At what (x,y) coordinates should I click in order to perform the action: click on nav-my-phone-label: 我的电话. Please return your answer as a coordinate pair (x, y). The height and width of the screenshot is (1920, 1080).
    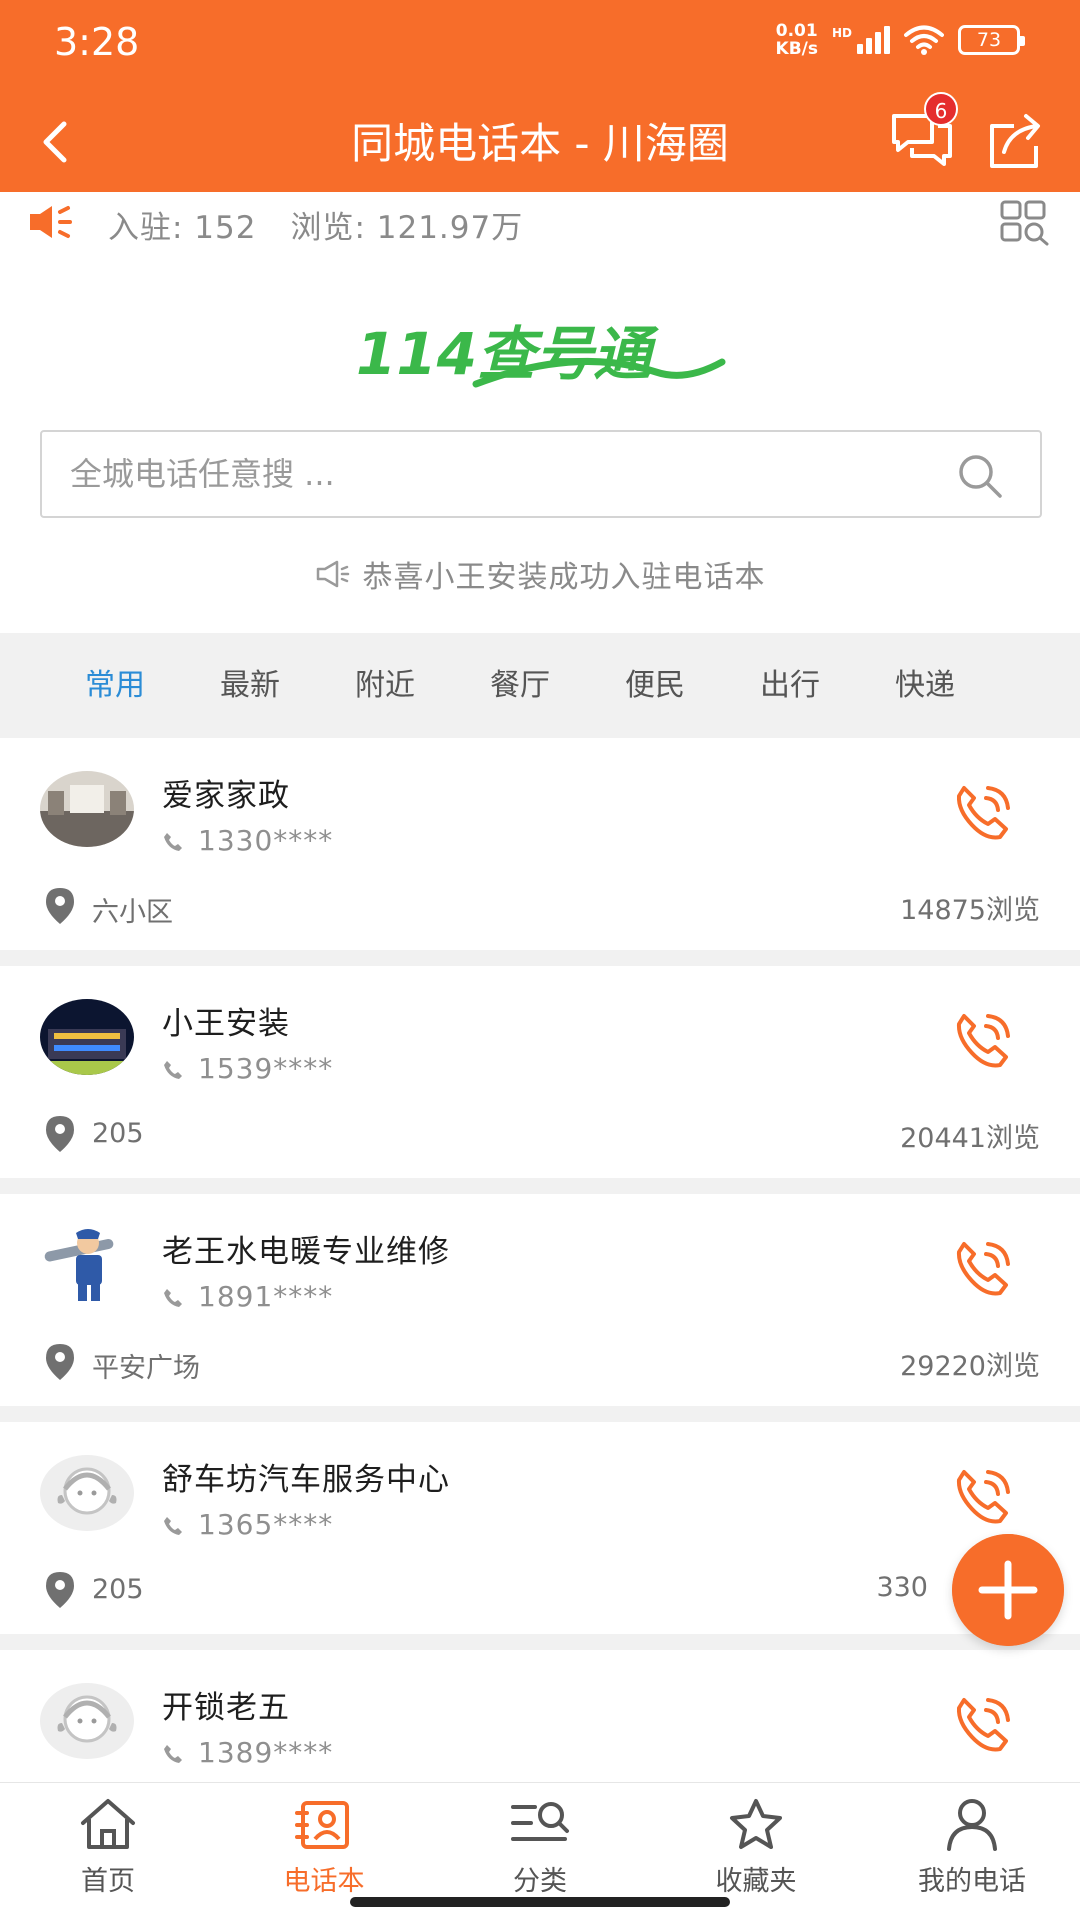
    Looking at the image, I should click on (972, 1881).